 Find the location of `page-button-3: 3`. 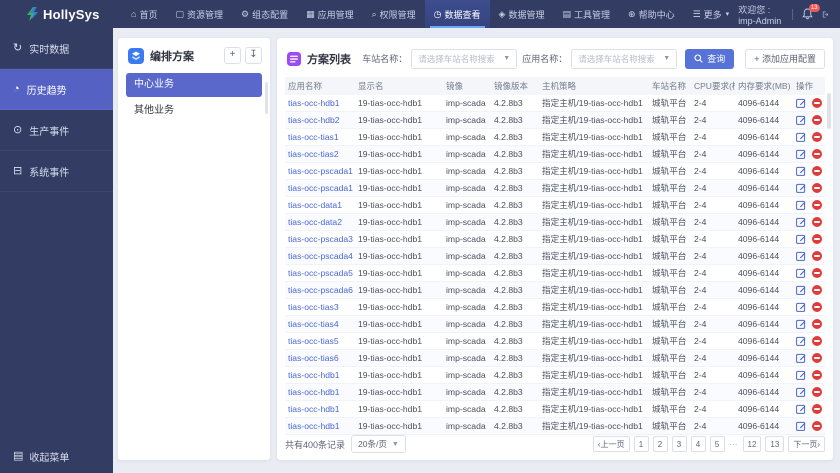

page-button-3: 3 is located at coordinates (679, 444).